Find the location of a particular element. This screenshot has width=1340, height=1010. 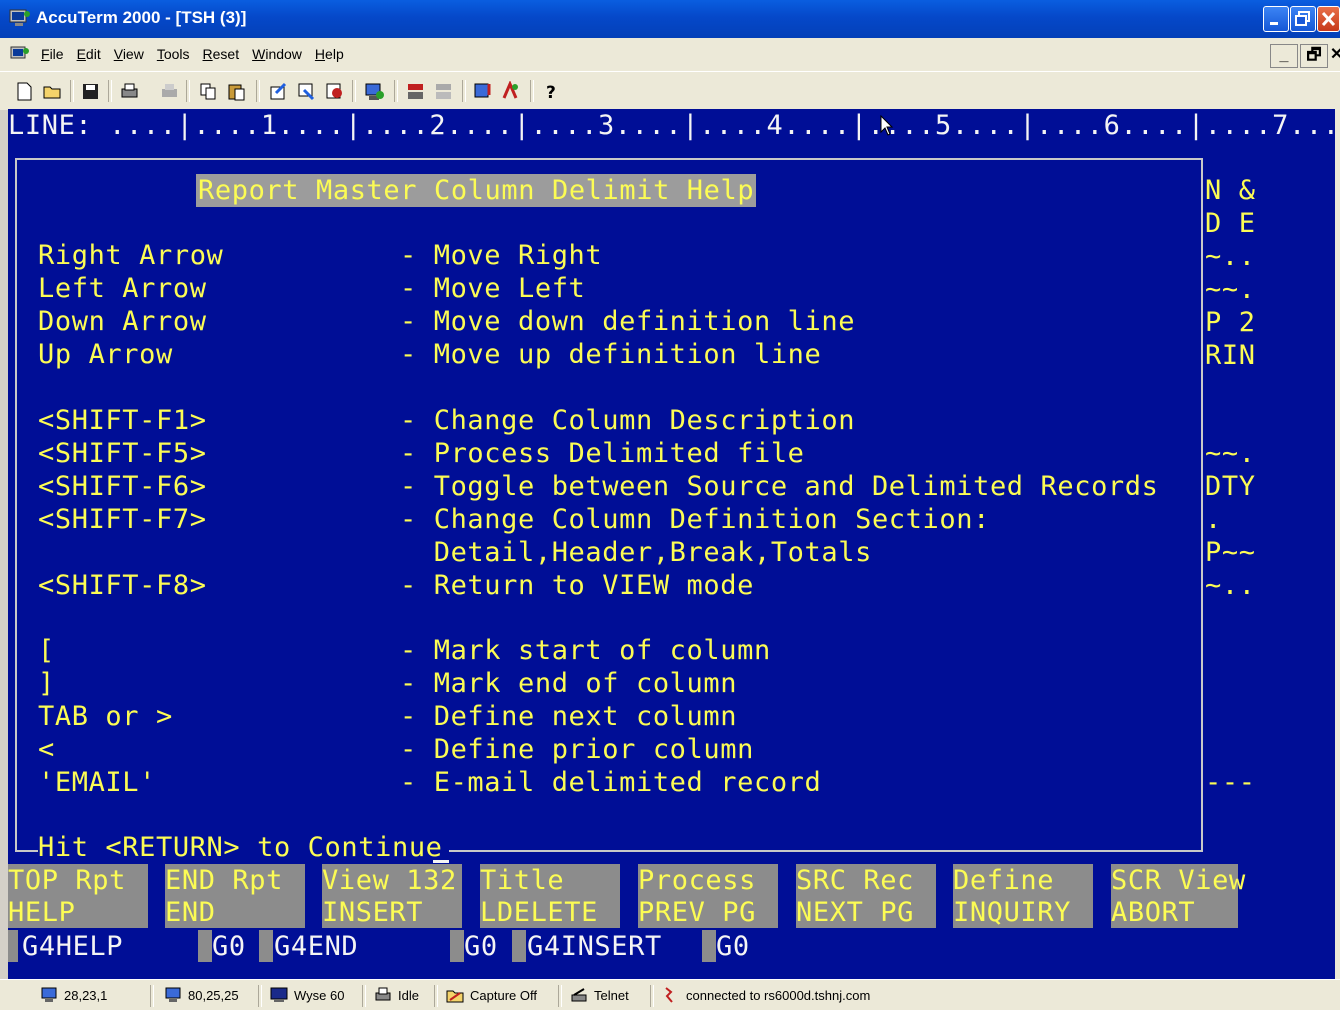

window-title: AccuTerm 2000 - [TSH (3)] is located at coordinates (141, 17).